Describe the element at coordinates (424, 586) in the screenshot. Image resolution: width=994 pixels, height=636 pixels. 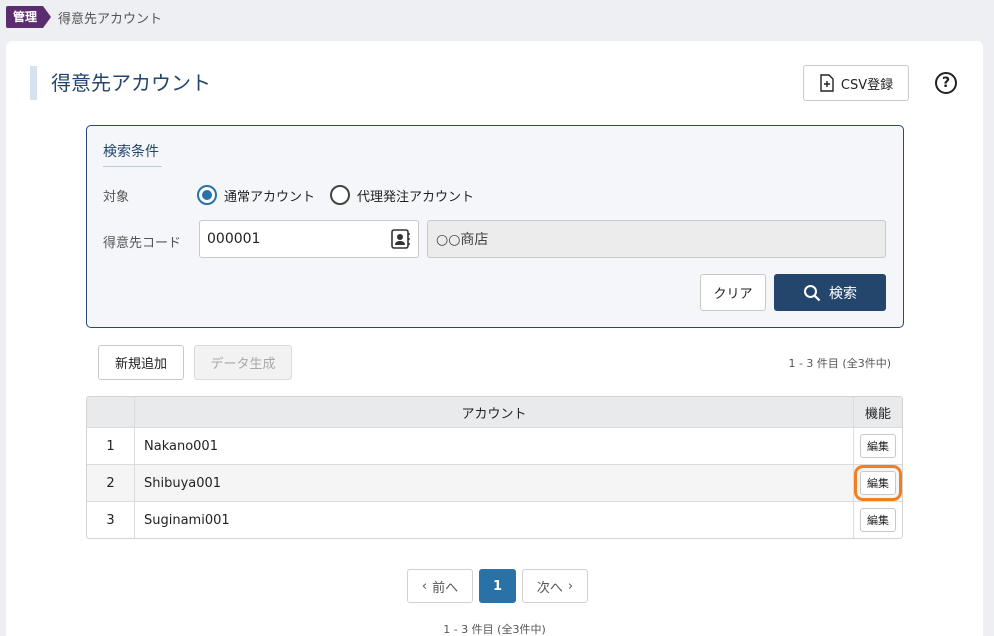
I see `chevron-left-icon: ‹` at that location.